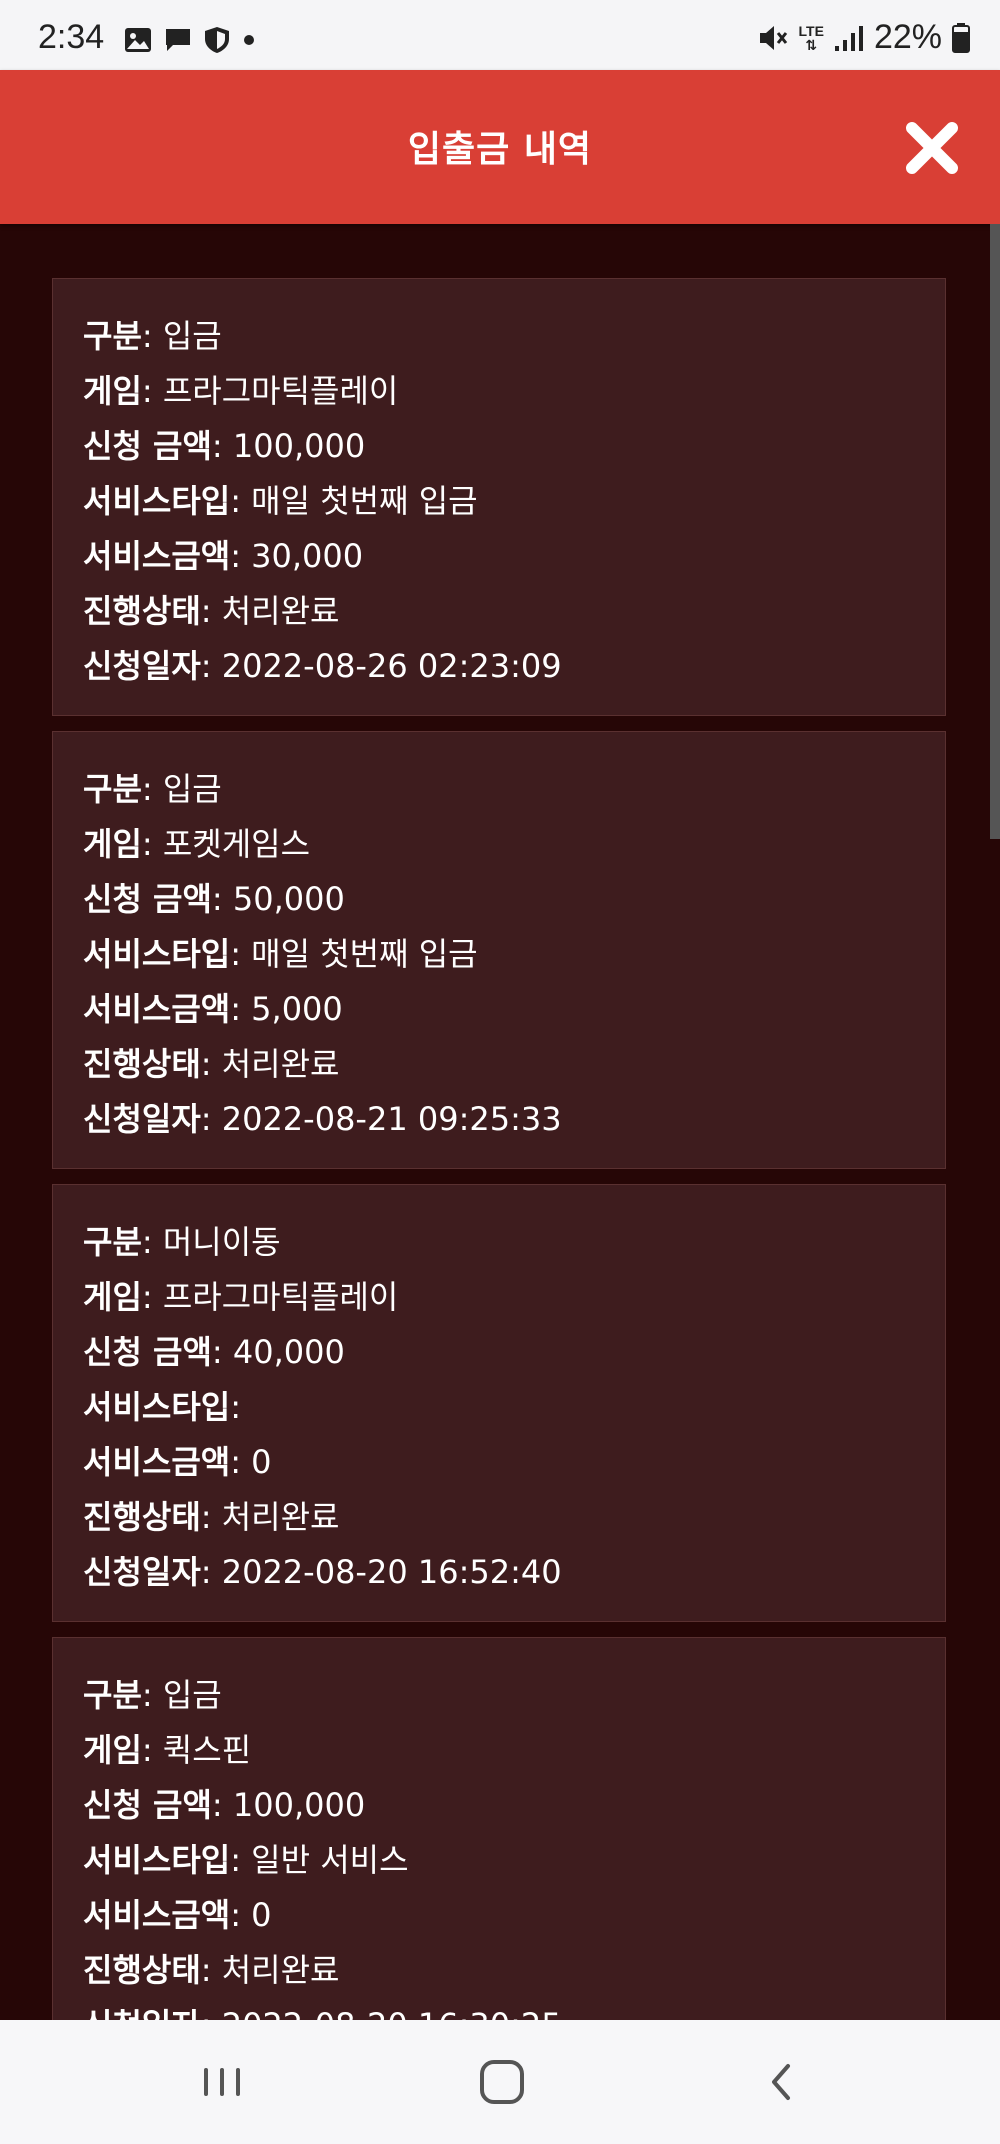 The image size is (1000, 2144). Describe the element at coordinates (249, 40) in the screenshot. I see `dot-icon` at that location.